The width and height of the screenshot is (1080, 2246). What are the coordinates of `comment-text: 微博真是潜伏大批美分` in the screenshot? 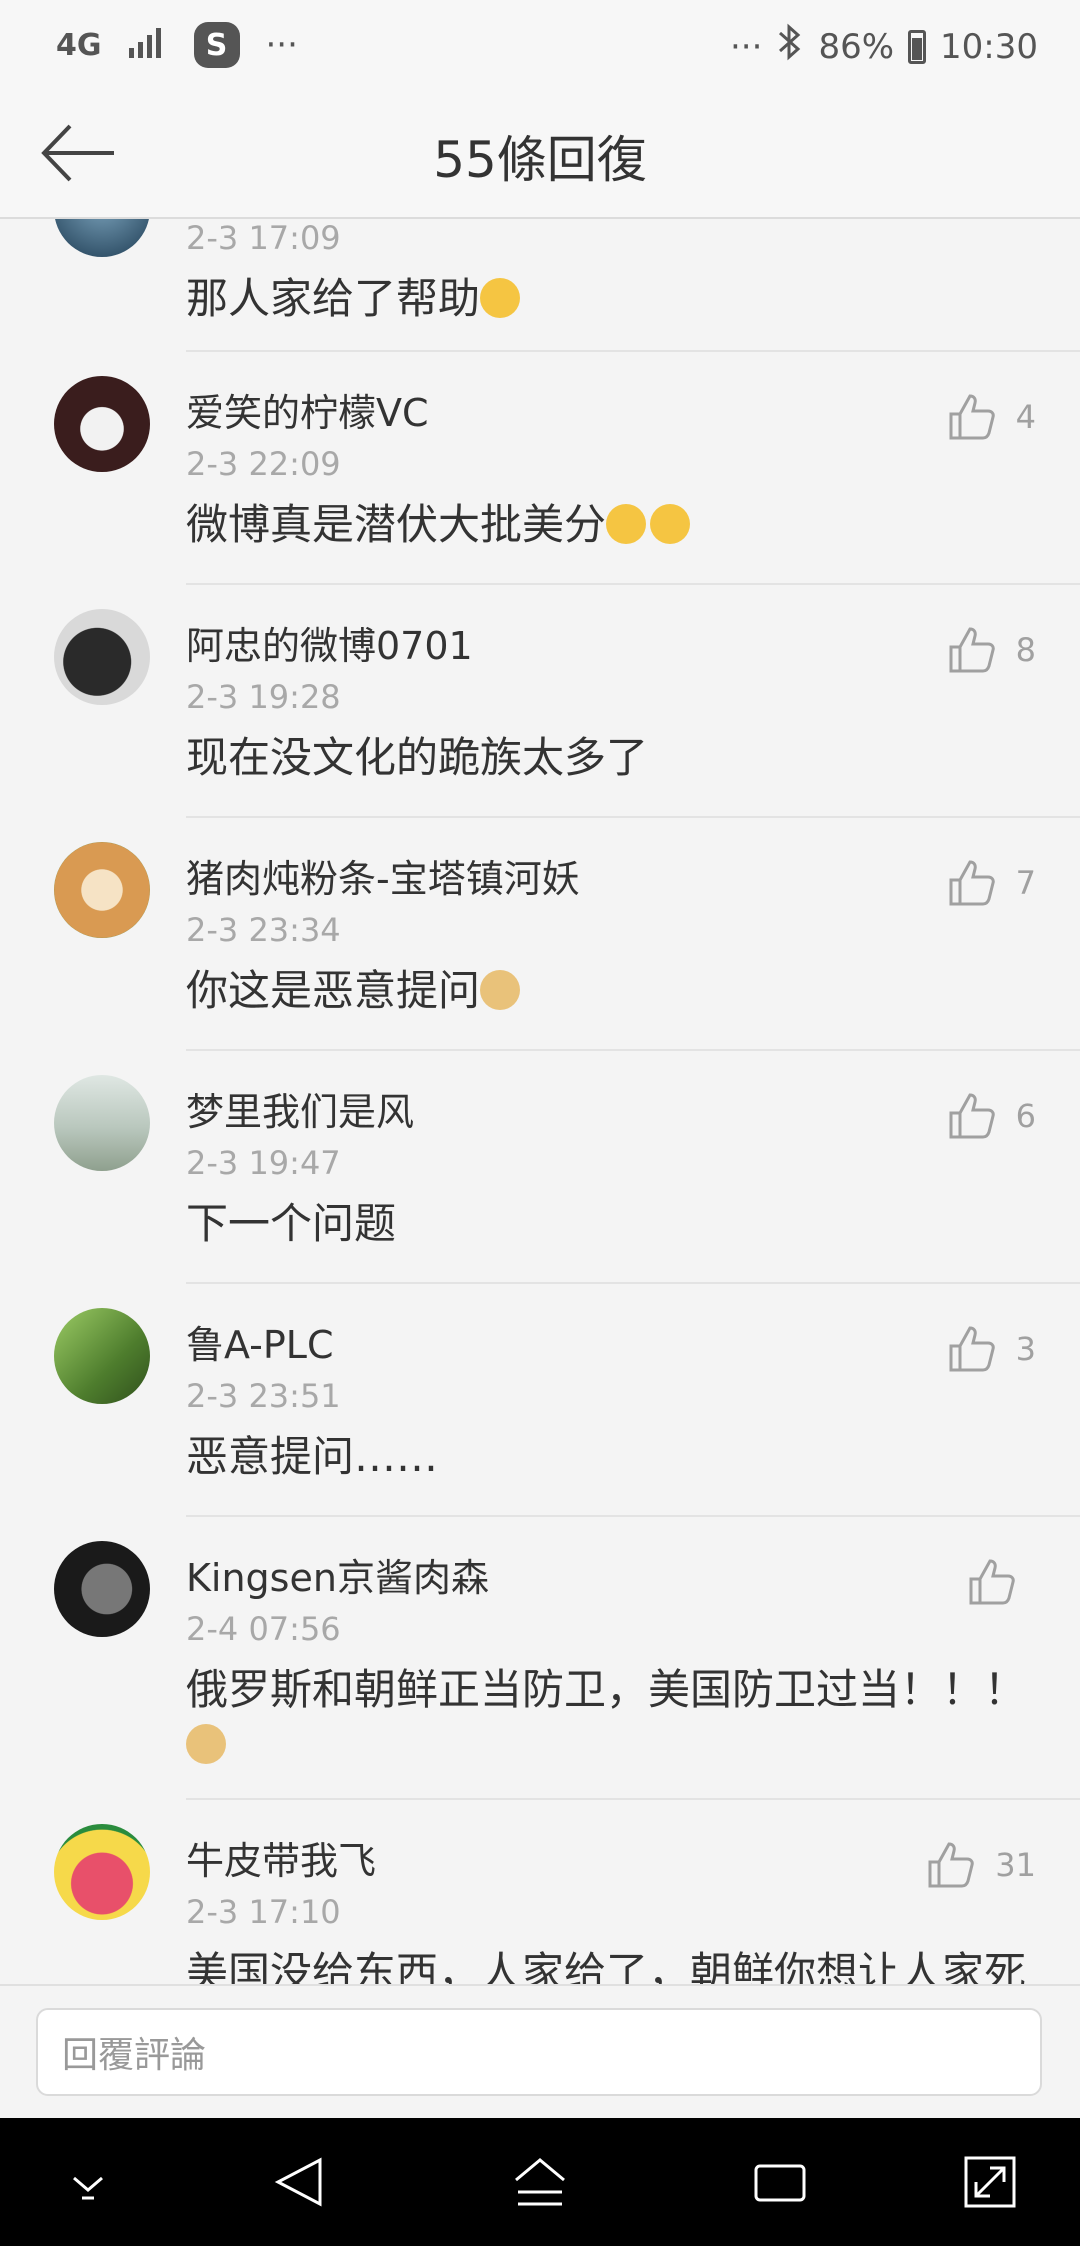 It's located at (608, 524).